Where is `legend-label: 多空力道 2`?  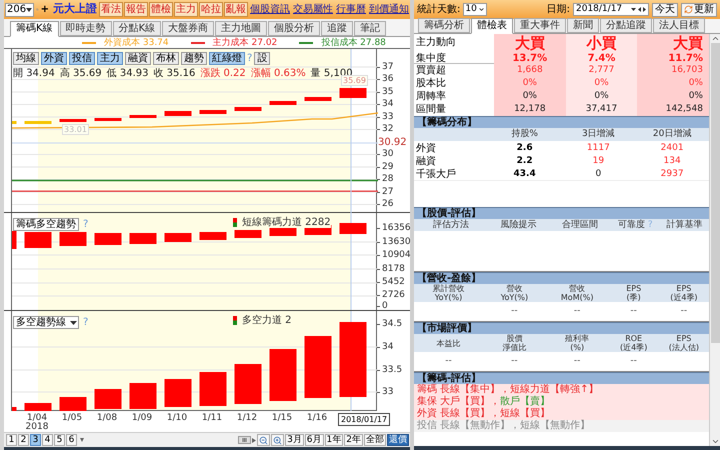
legend-label: 多空力道 2 is located at coordinates (267, 320).